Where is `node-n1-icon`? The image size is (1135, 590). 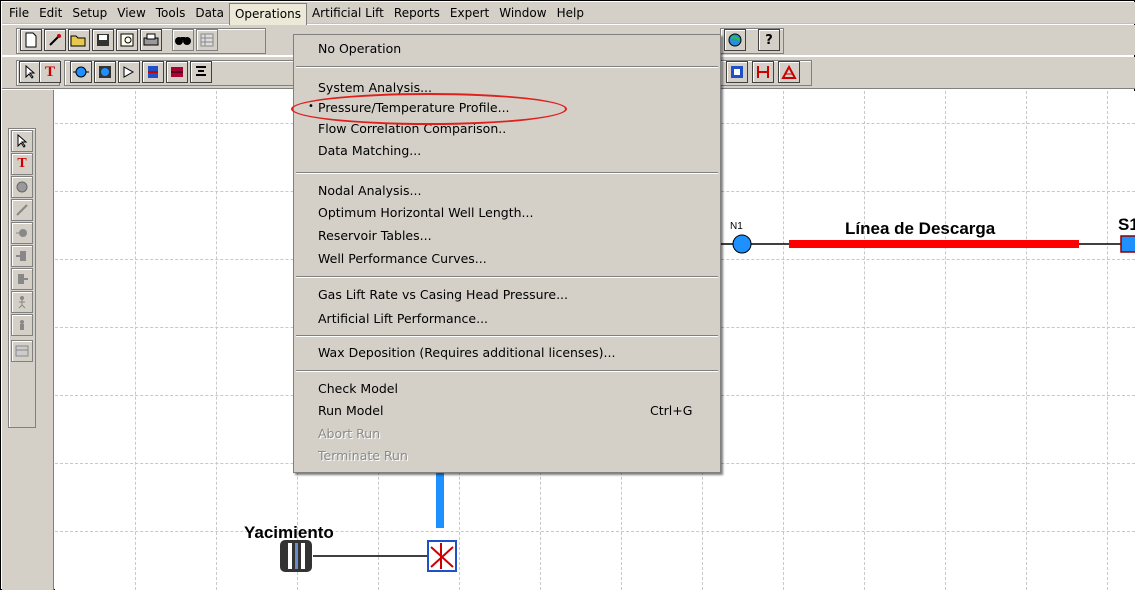 node-n1-icon is located at coordinates (742, 244).